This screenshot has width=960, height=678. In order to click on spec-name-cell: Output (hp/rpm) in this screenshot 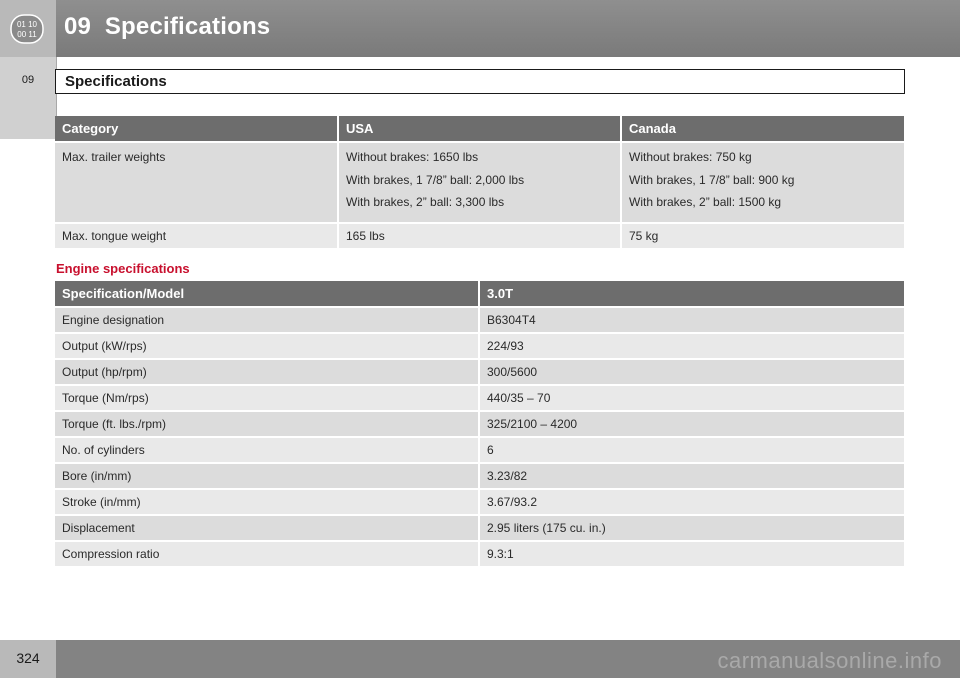, I will do `click(267, 371)`.